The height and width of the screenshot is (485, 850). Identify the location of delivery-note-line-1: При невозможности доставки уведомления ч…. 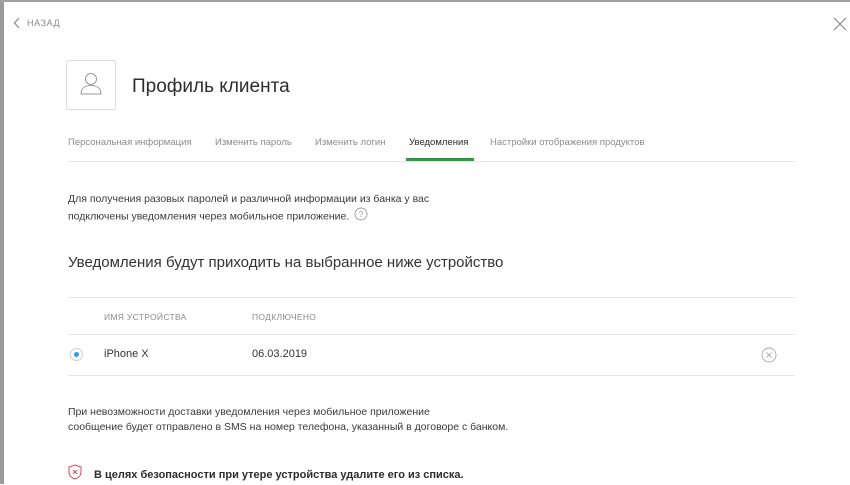
(249, 412).